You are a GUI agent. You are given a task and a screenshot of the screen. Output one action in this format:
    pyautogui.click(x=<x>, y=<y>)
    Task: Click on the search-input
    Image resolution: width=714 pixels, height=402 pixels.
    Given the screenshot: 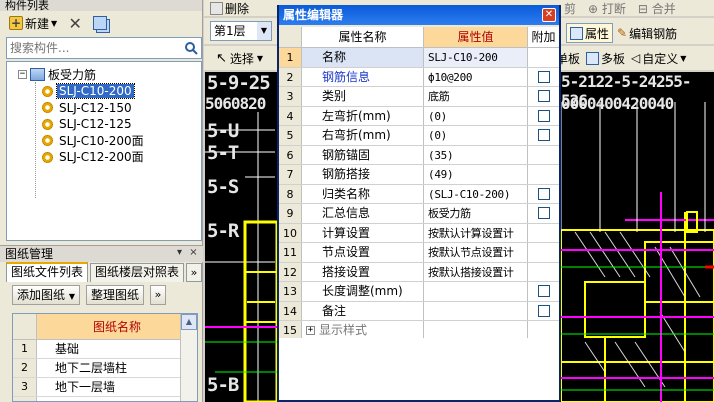 What is the action you would take?
    pyautogui.click(x=94, y=48)
    